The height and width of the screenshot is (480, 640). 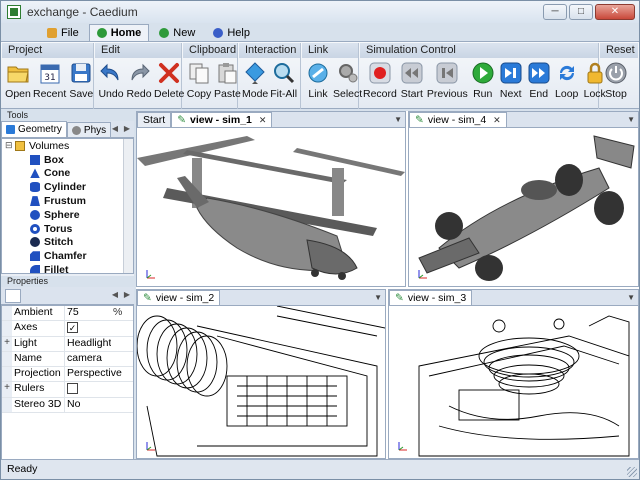 What do you see at coordinates (52, 33) in the screenshot?
I see `file-folder-icon` at bounding box center [52, 33].